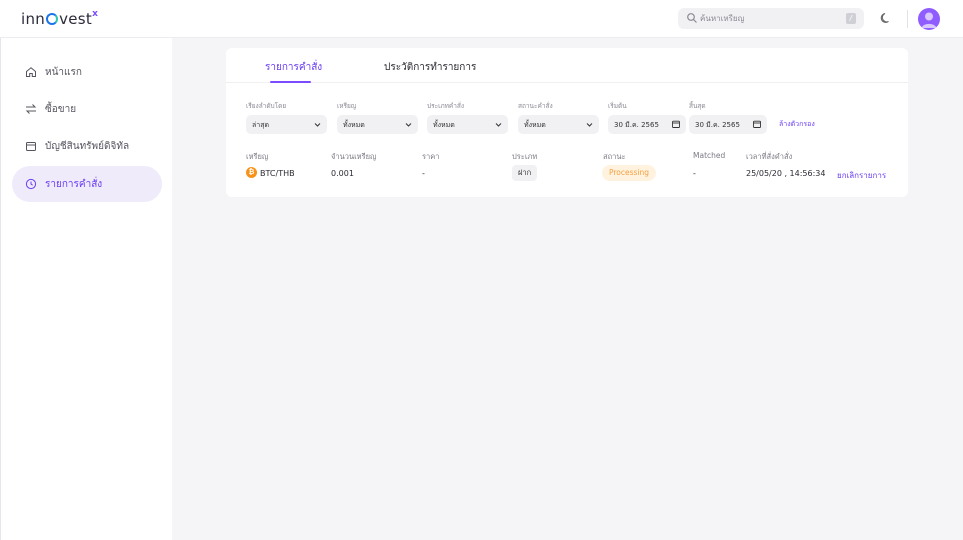 The image size is (963, 540). Describe the element at coordinates (567, 65) in the screenshot. I see `tabs: รายการคำสั่ง ประวัติการทำรายการ` at that location.